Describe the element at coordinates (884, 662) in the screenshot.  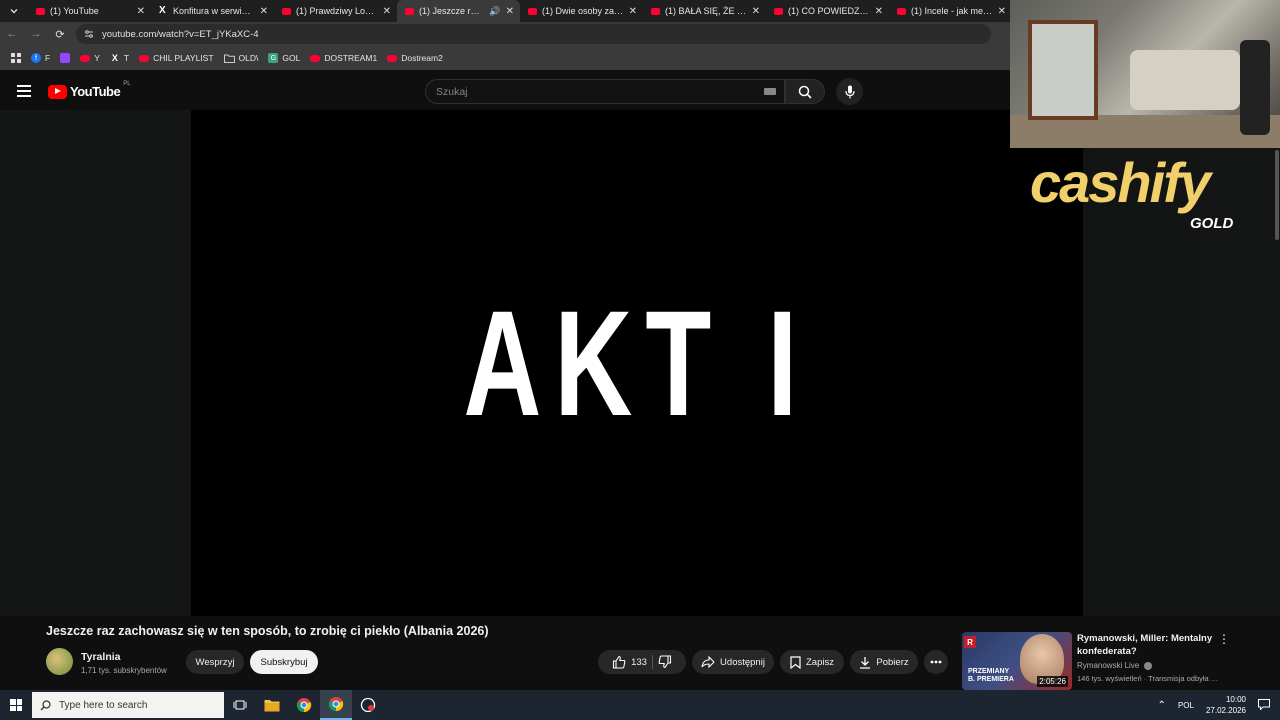
I see `download-button: Pobierz` at that location.